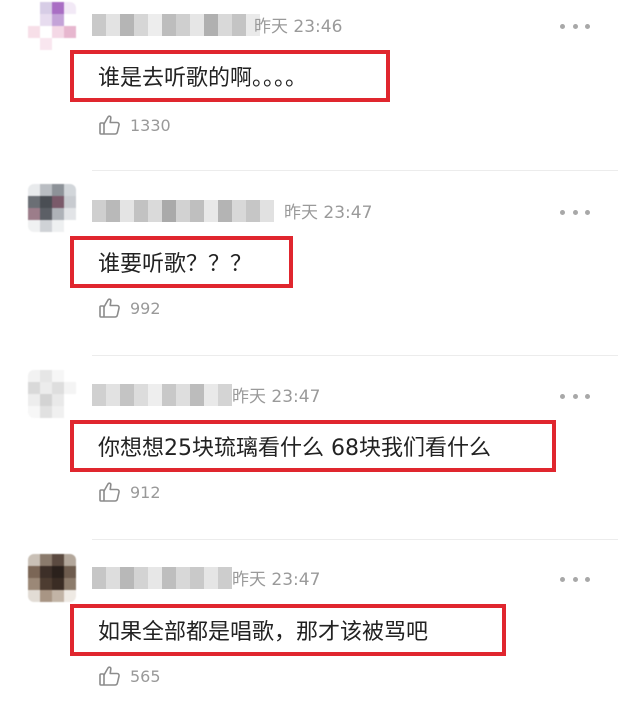  I want to click on comment-time: 昨天 23:46, so click(298, 27).